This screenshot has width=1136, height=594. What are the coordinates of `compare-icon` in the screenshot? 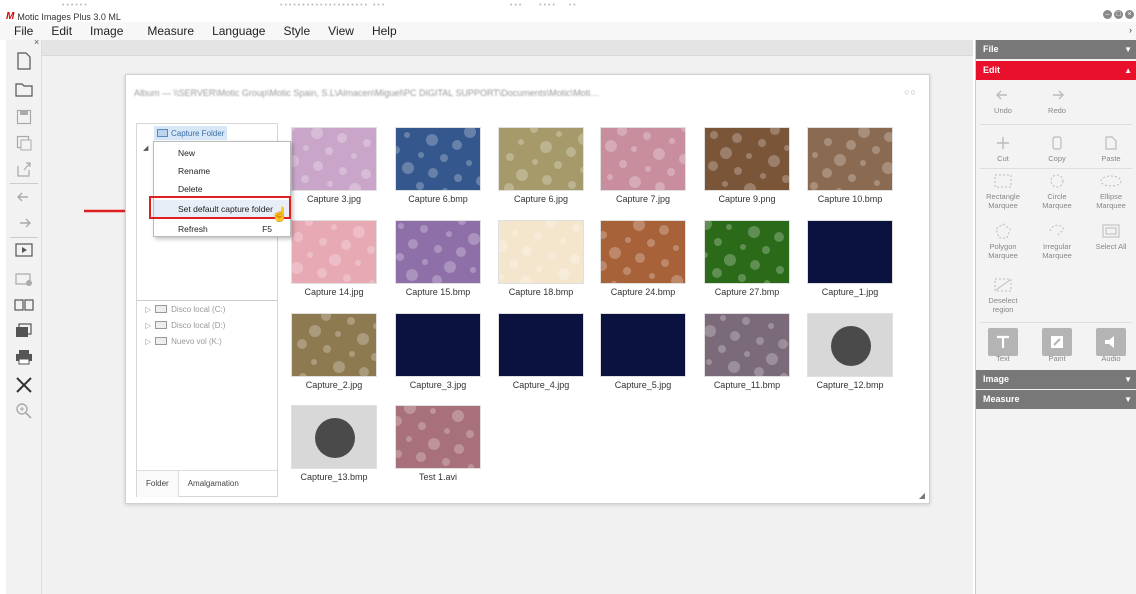 It's located at (24, 305).